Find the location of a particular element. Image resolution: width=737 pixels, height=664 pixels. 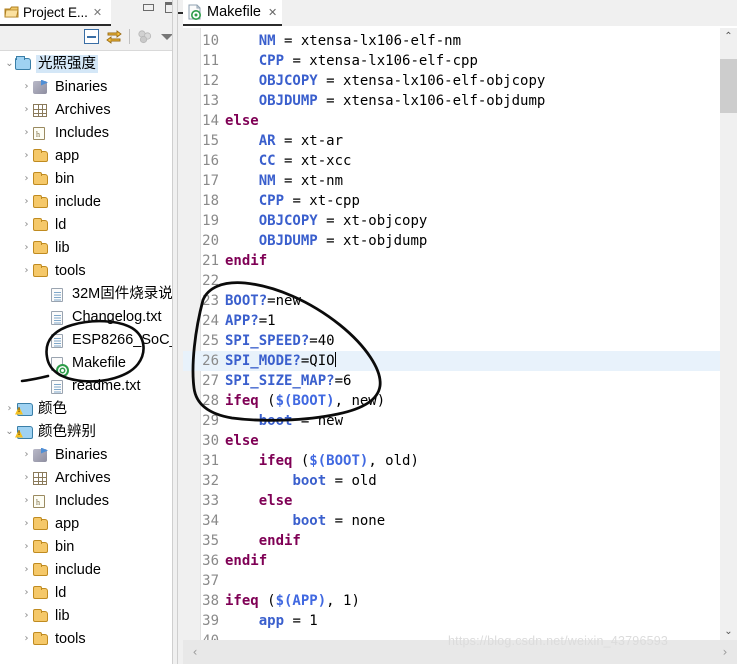

code-line: 13 OBJDUMP = xtensa-lx106-elf-objdump is located at coordinates (460, 101).